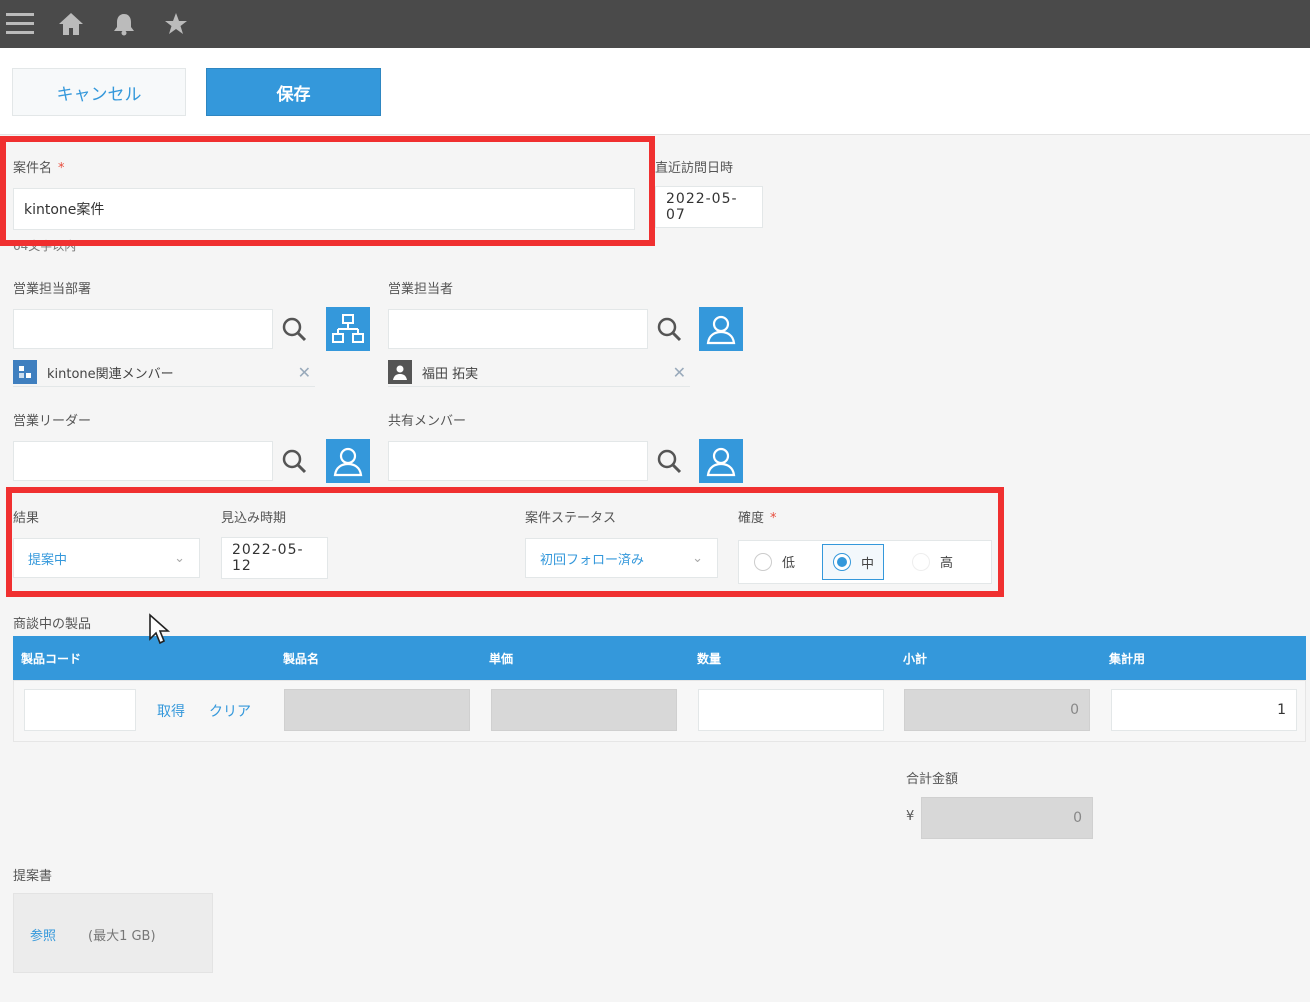 This screenshot has height=1002, width=1310. Describe the element at coordinates (694, 168) in the screenshot. I see `last-visit-label: 直近訪問日時` at that location.